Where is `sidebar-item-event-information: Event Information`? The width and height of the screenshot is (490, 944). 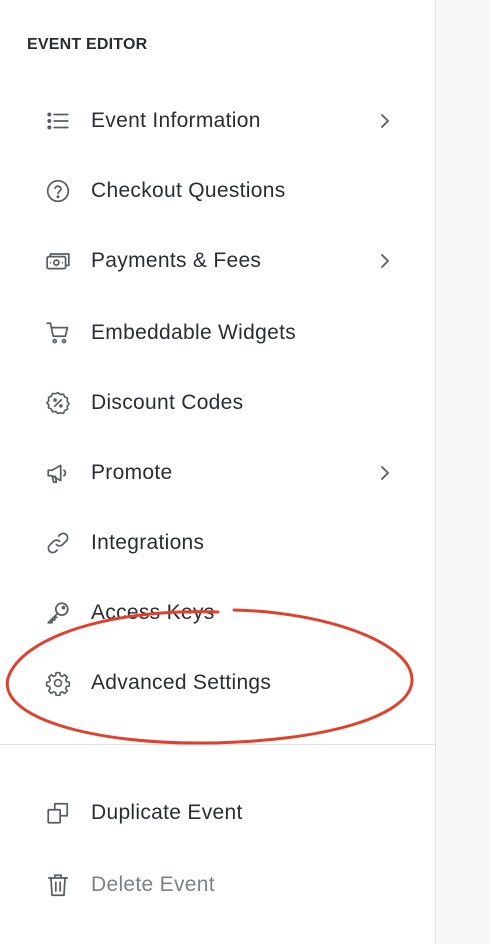
sidebar-item-event-information: Event Information is located at coordinates (217, 120).